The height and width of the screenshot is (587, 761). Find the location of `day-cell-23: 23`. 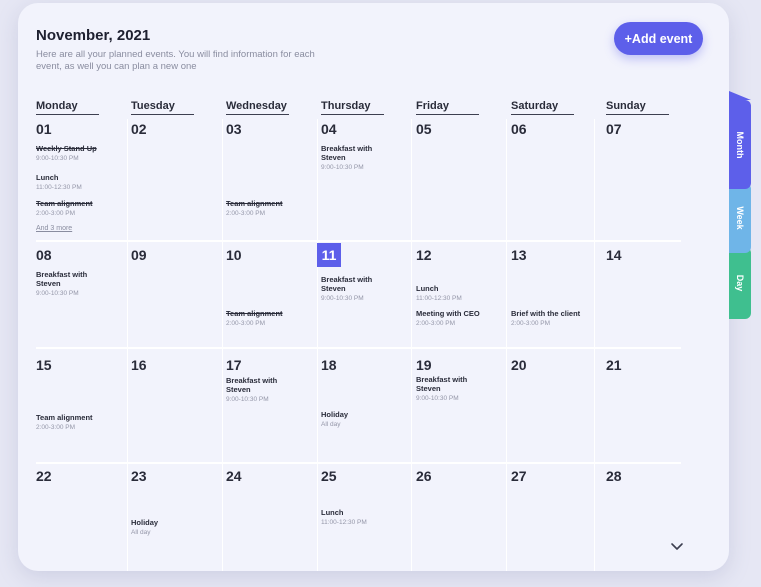

day-cell-23: 23 is located at coordinates (139, 476).